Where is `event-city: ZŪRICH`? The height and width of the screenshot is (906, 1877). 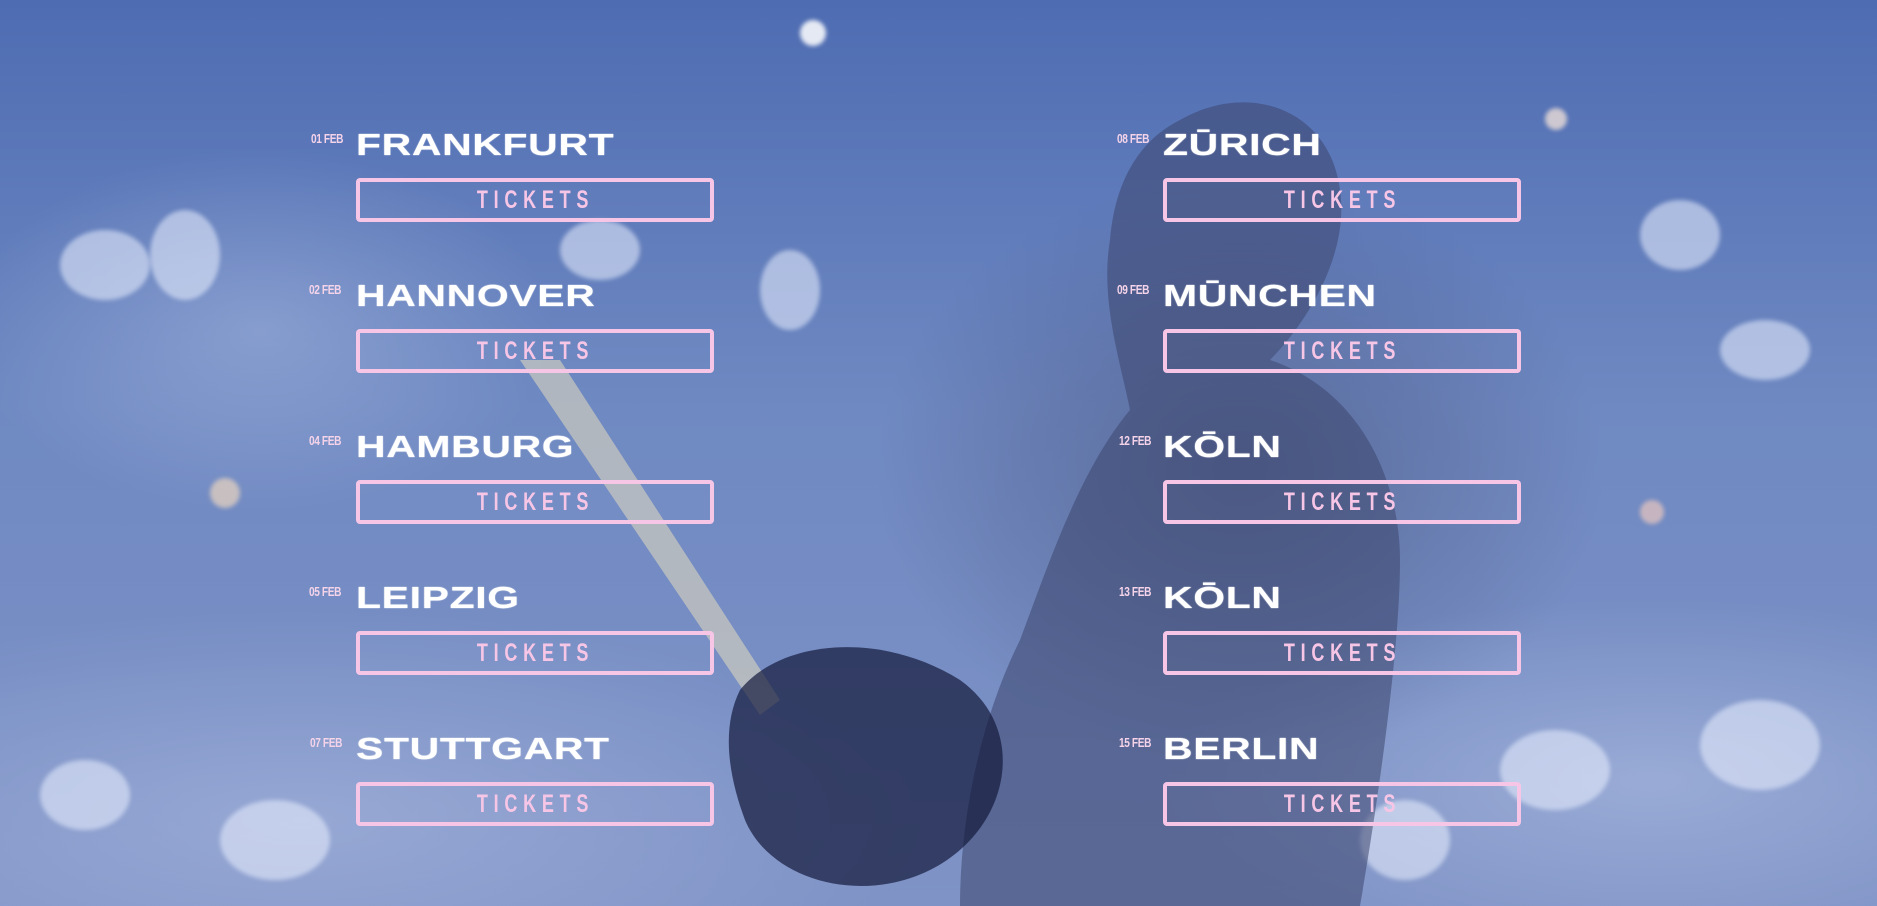
event-city: ZŪRICH is located at coordinates (1242, 144).